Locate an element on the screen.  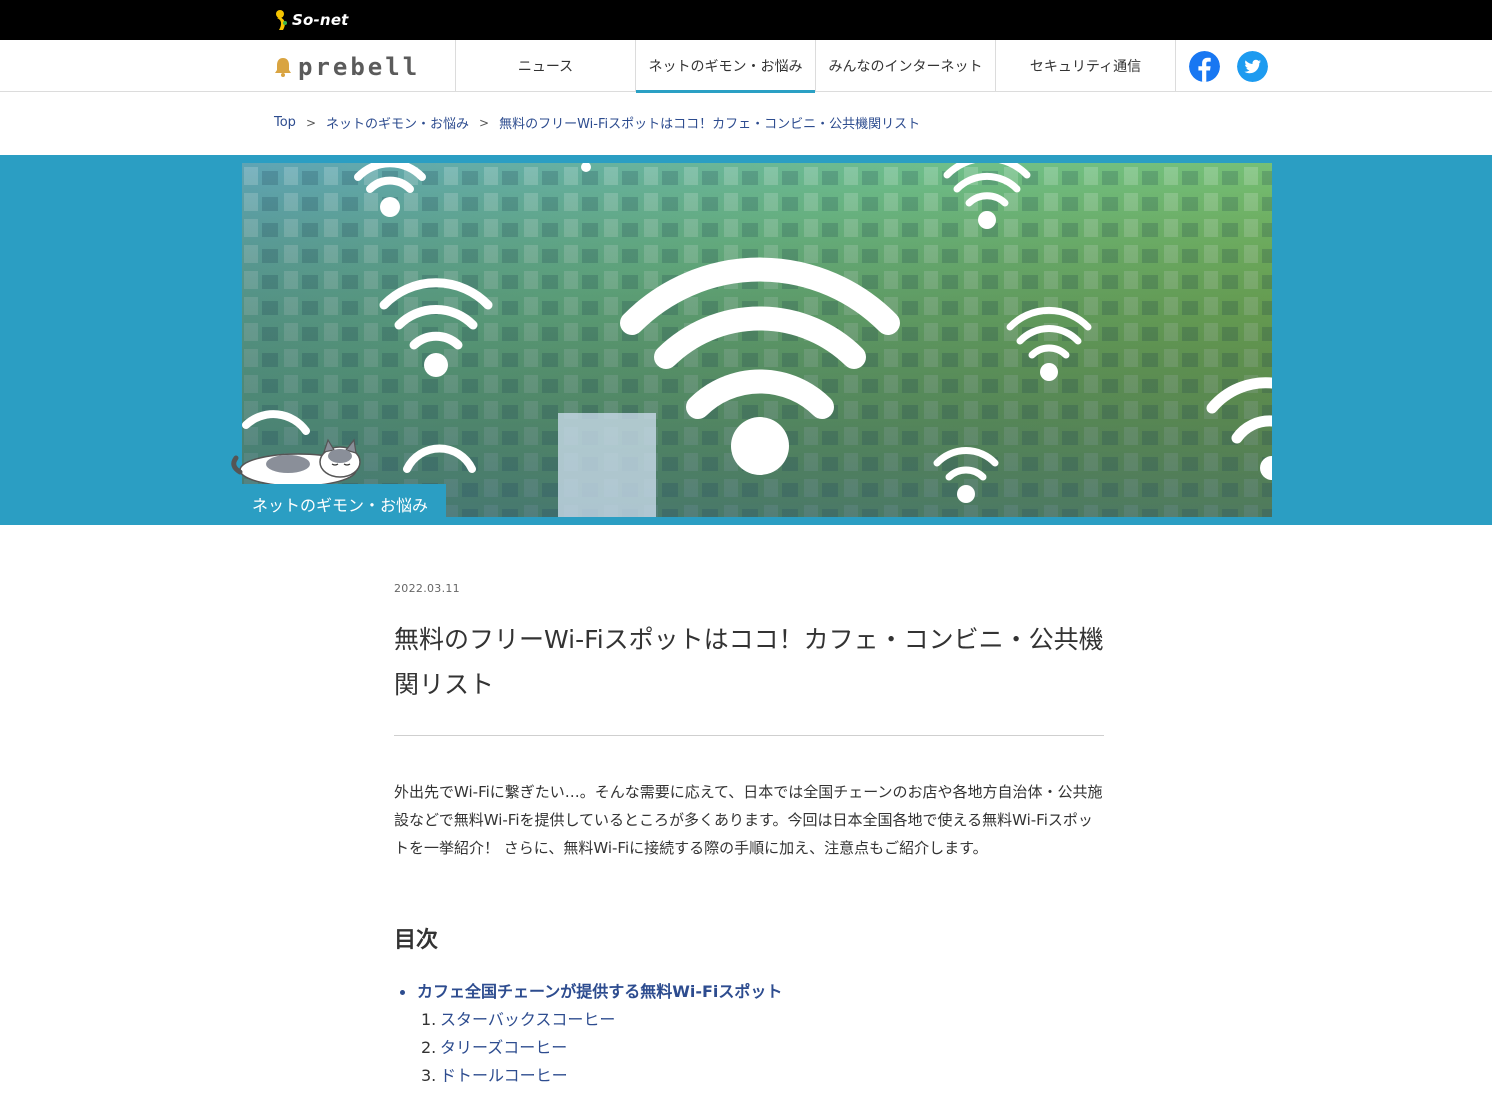
nav-item-news: ニュース is located at coordinates (546, 66).